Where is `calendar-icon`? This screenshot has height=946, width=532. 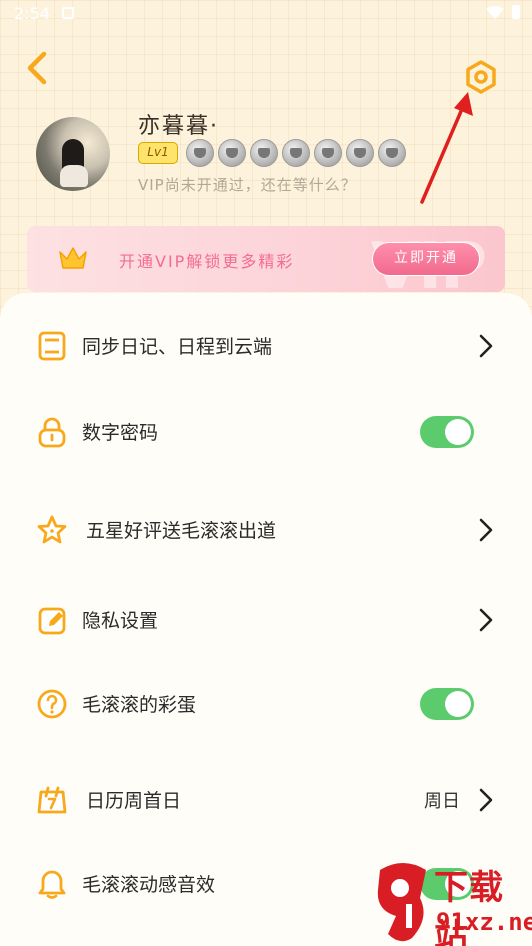 calendar-icon is located at coordinates (52, 800).